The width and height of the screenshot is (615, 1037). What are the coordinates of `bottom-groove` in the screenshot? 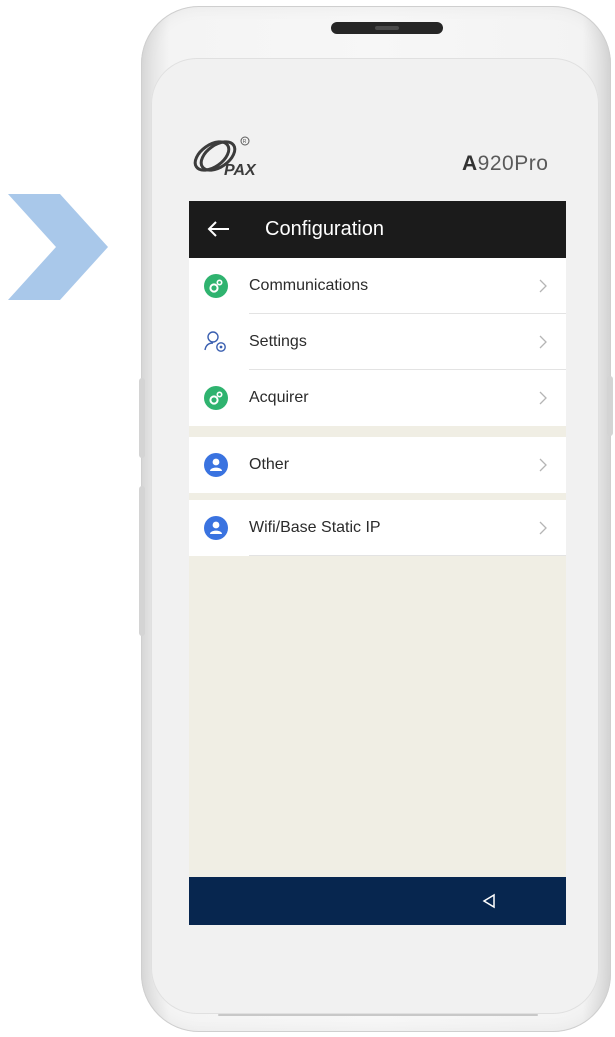 It's located at (378, 1015).